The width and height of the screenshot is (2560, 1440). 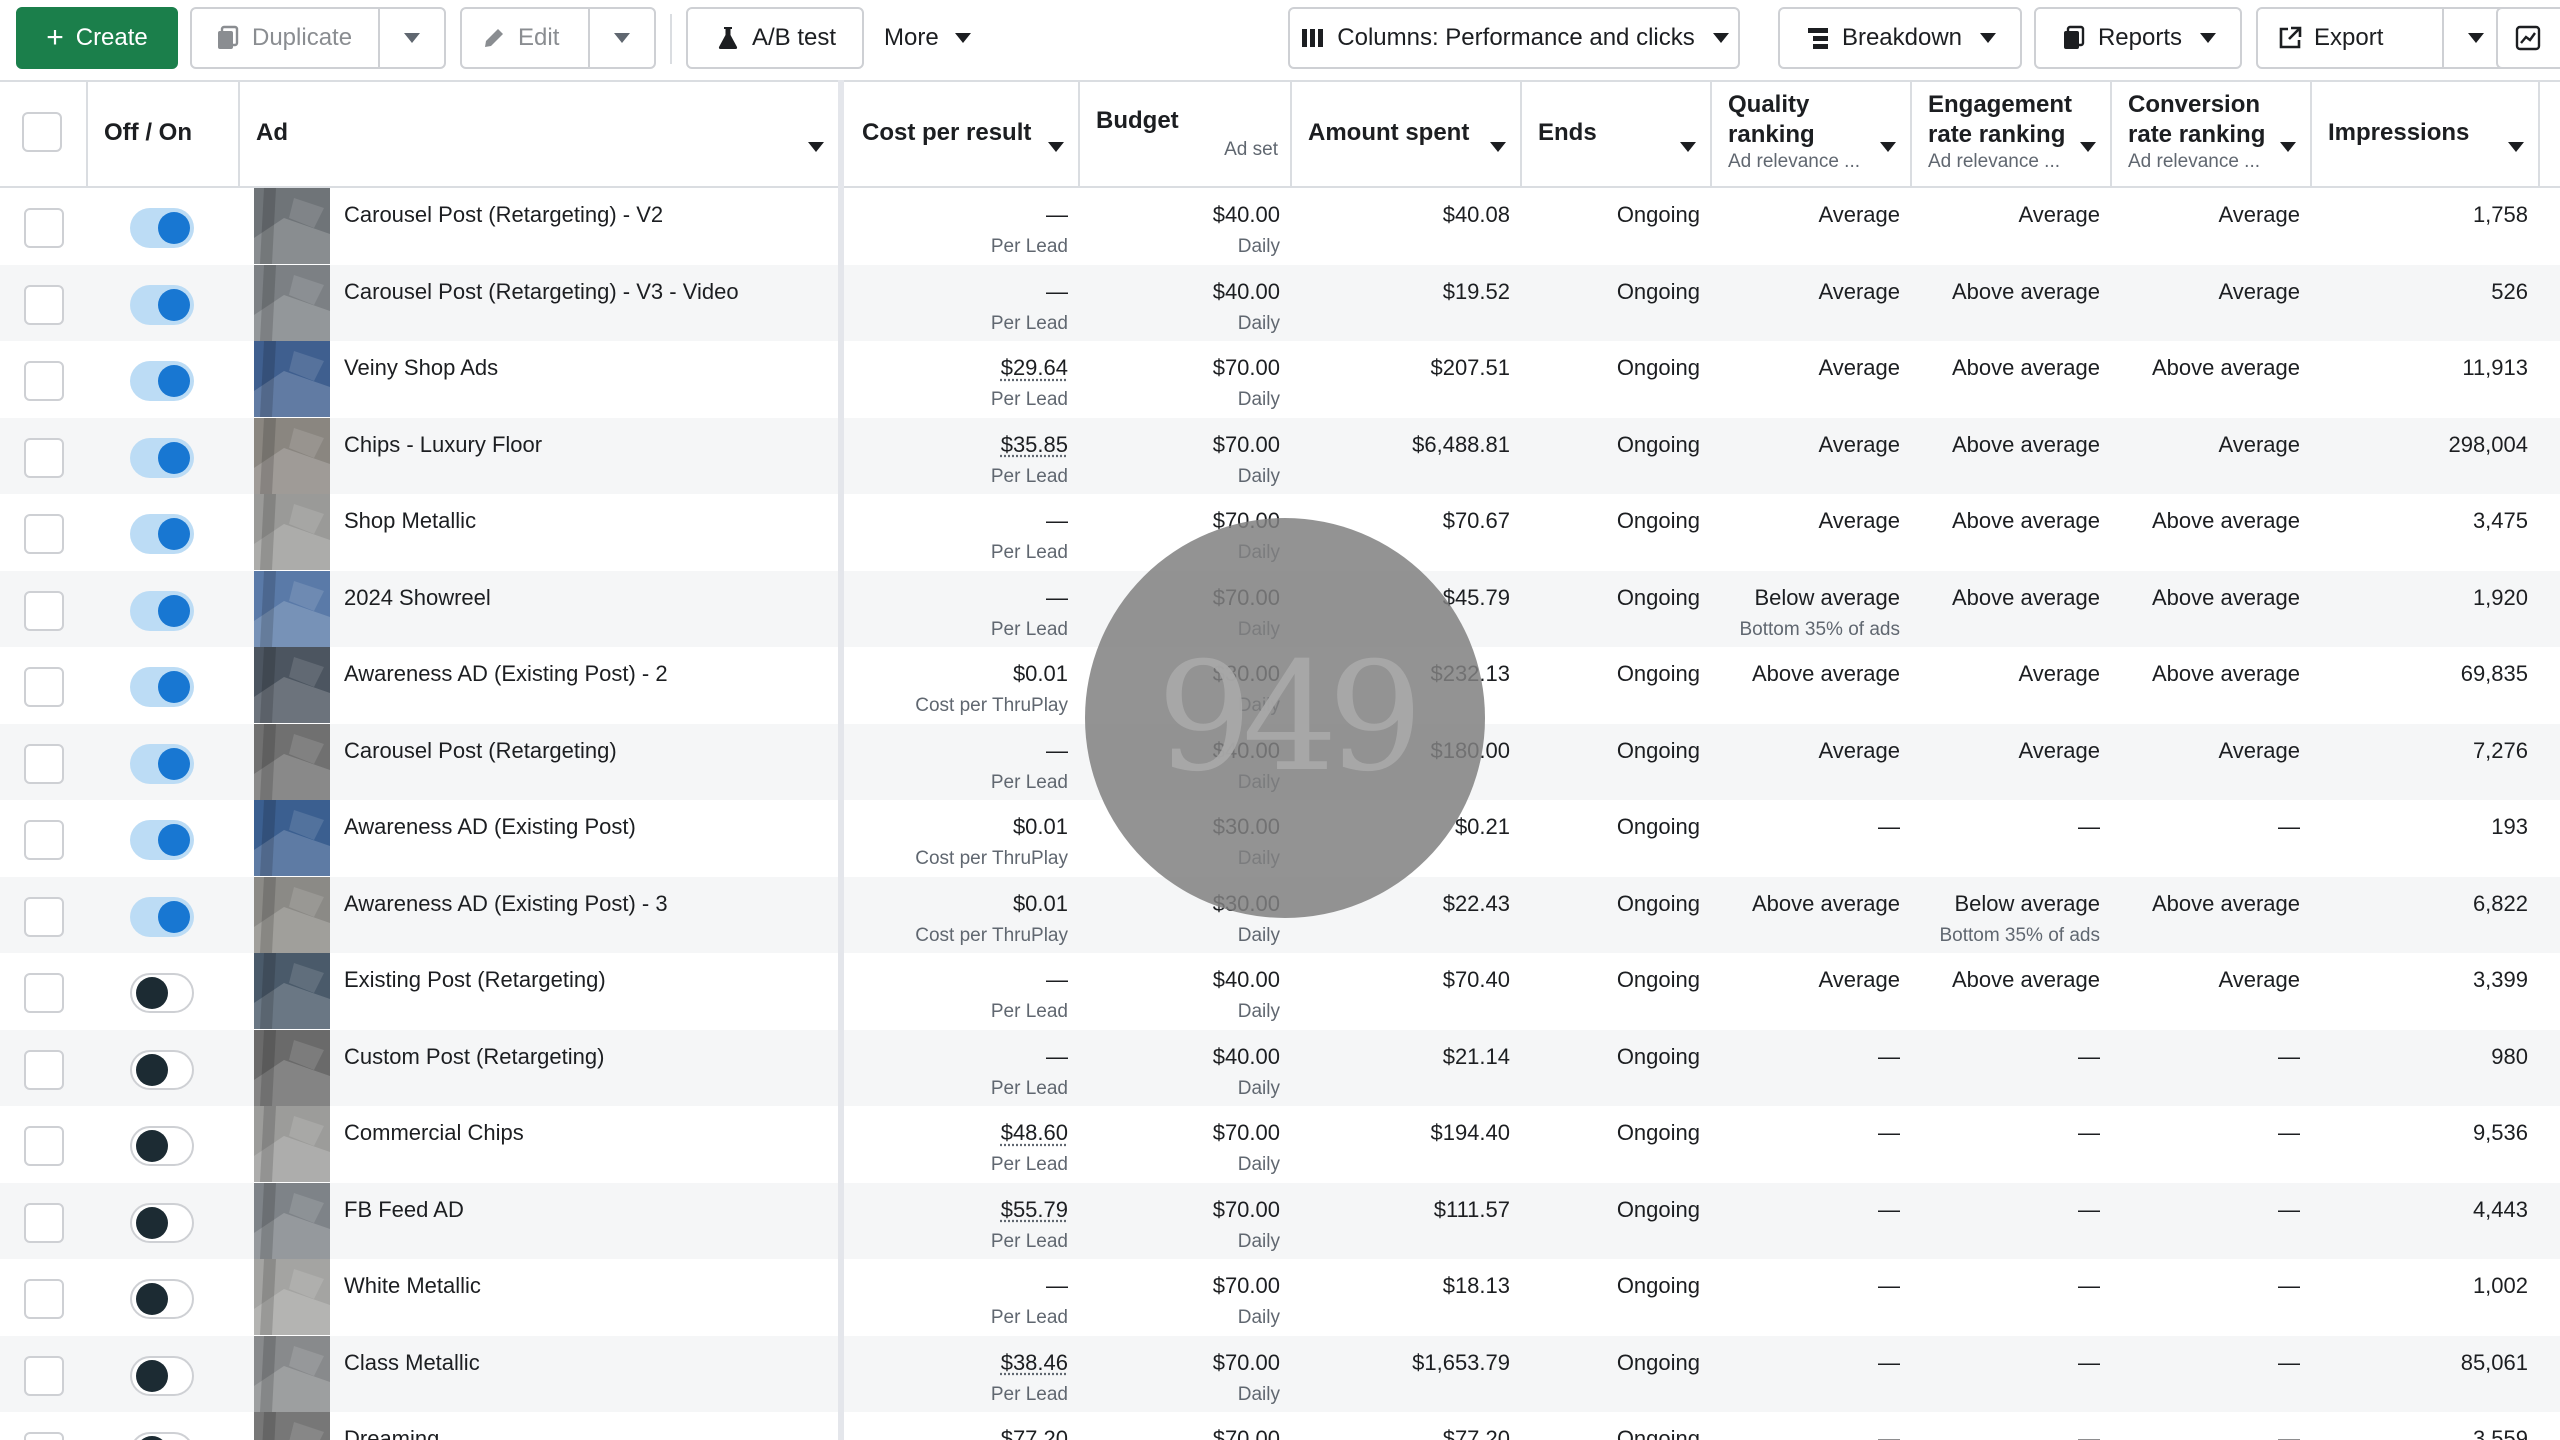 I want to click on ad-name-link: Awareness AD (Existing Post) - 3, so click(x=506, y=904).